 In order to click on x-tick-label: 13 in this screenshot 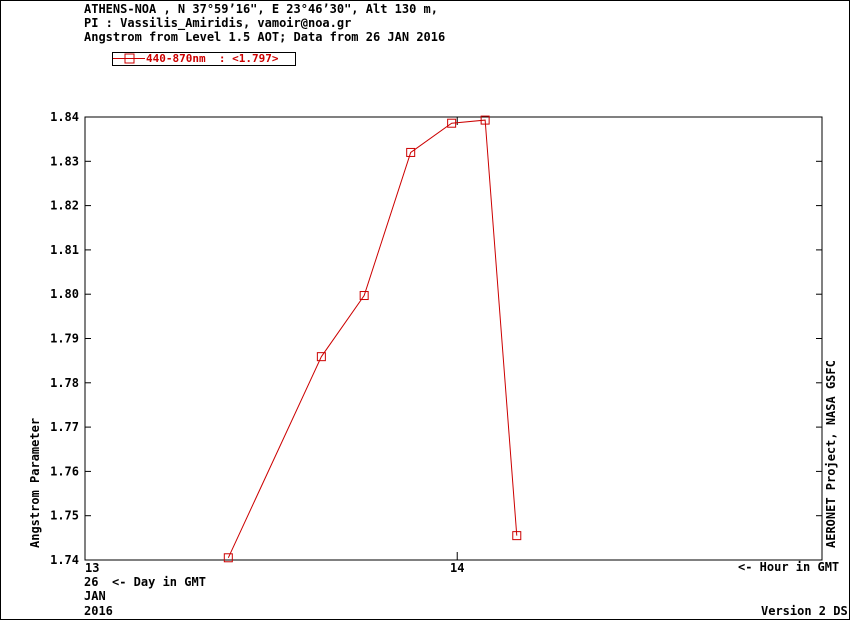, I will do `click(92, 568)`.